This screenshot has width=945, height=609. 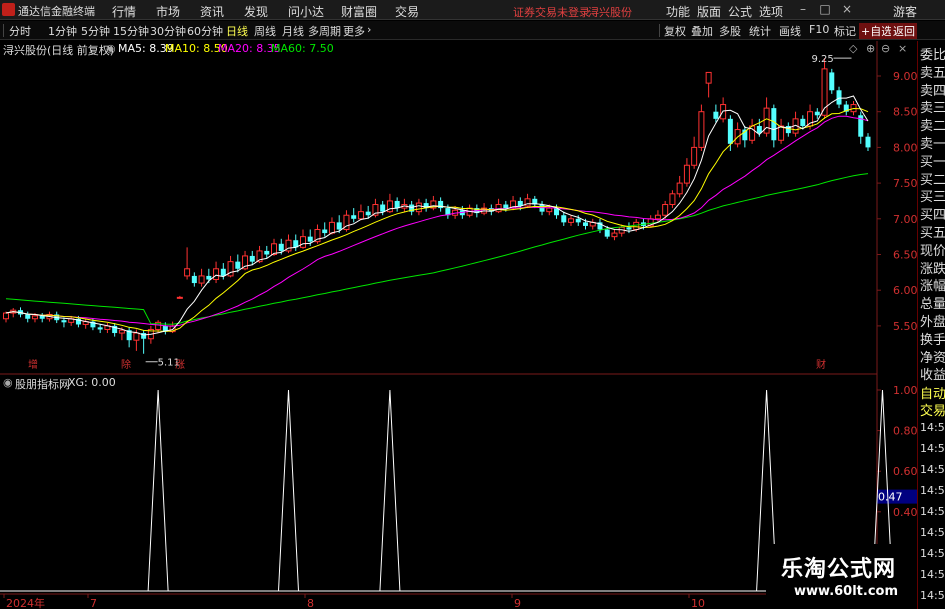 I want to click on side-label: 委比, so click(x=932, y=55).